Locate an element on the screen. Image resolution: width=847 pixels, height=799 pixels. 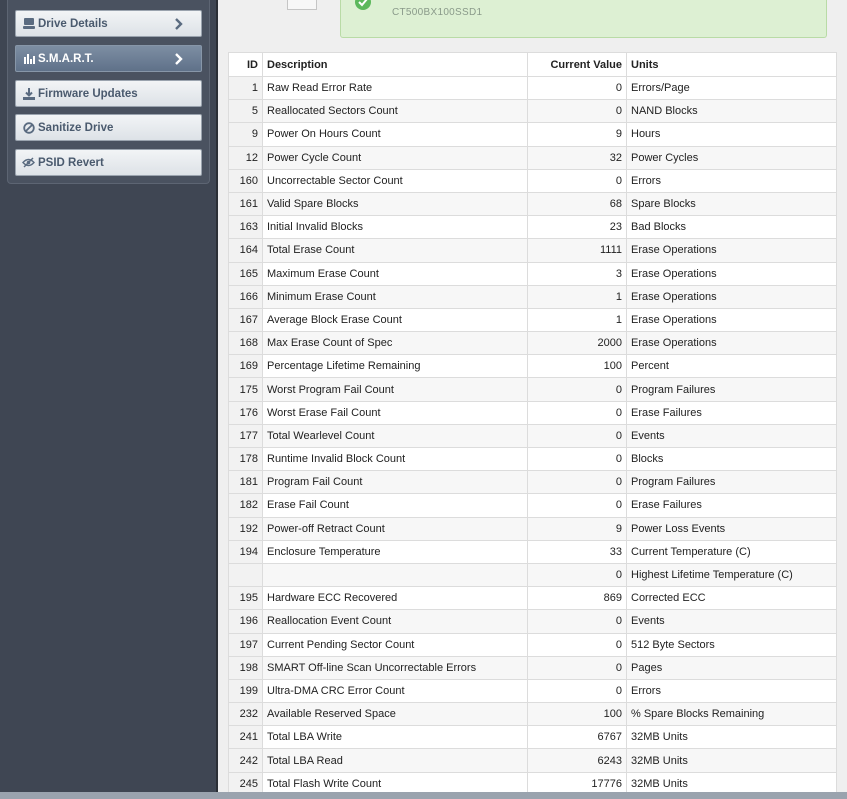
cell-id: 161 is located at coordinates (245, 204).